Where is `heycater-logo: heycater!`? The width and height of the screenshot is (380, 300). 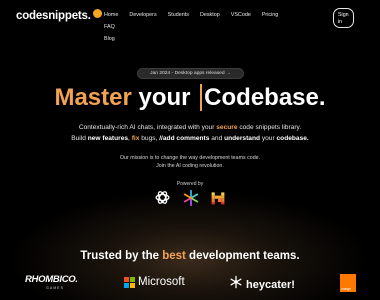 heycater-logo: heycater! is located at coordinates (262, 284).